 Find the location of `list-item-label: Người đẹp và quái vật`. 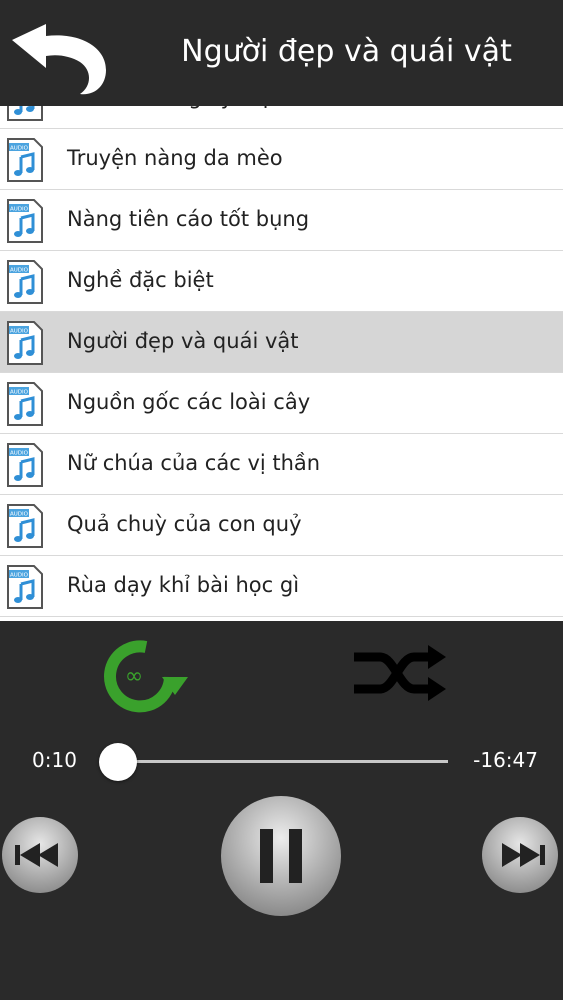

list-item-label: Người đẹp và quái vật is located at coordinates (183, 341).